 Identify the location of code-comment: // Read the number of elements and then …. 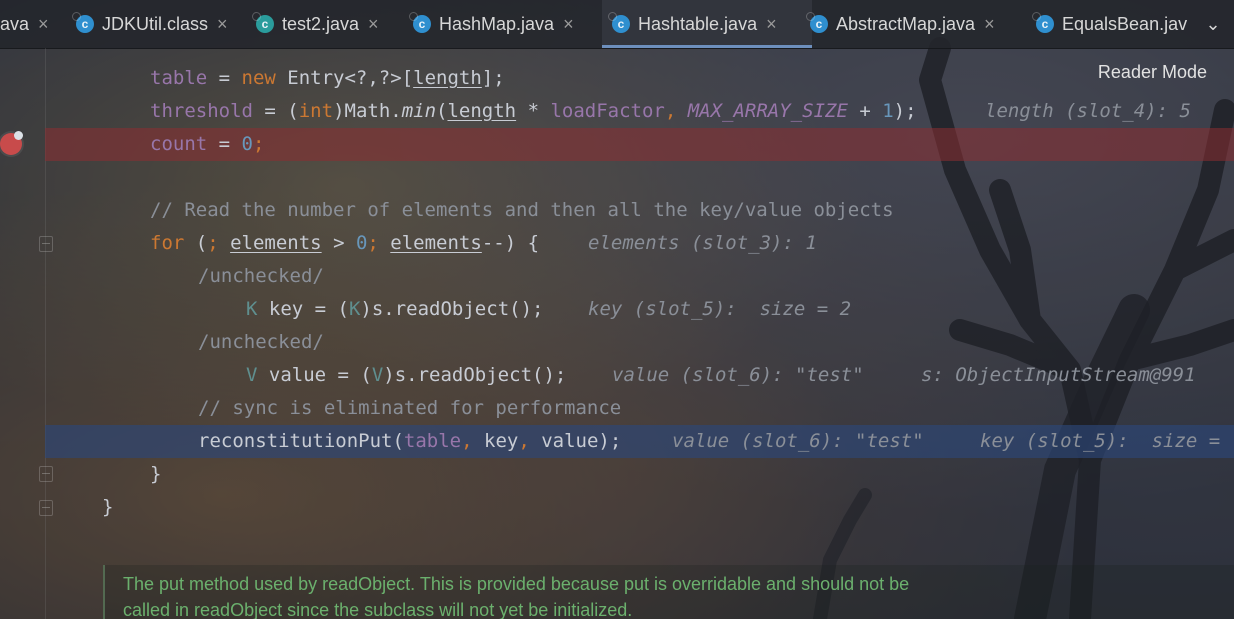
(522, 210).